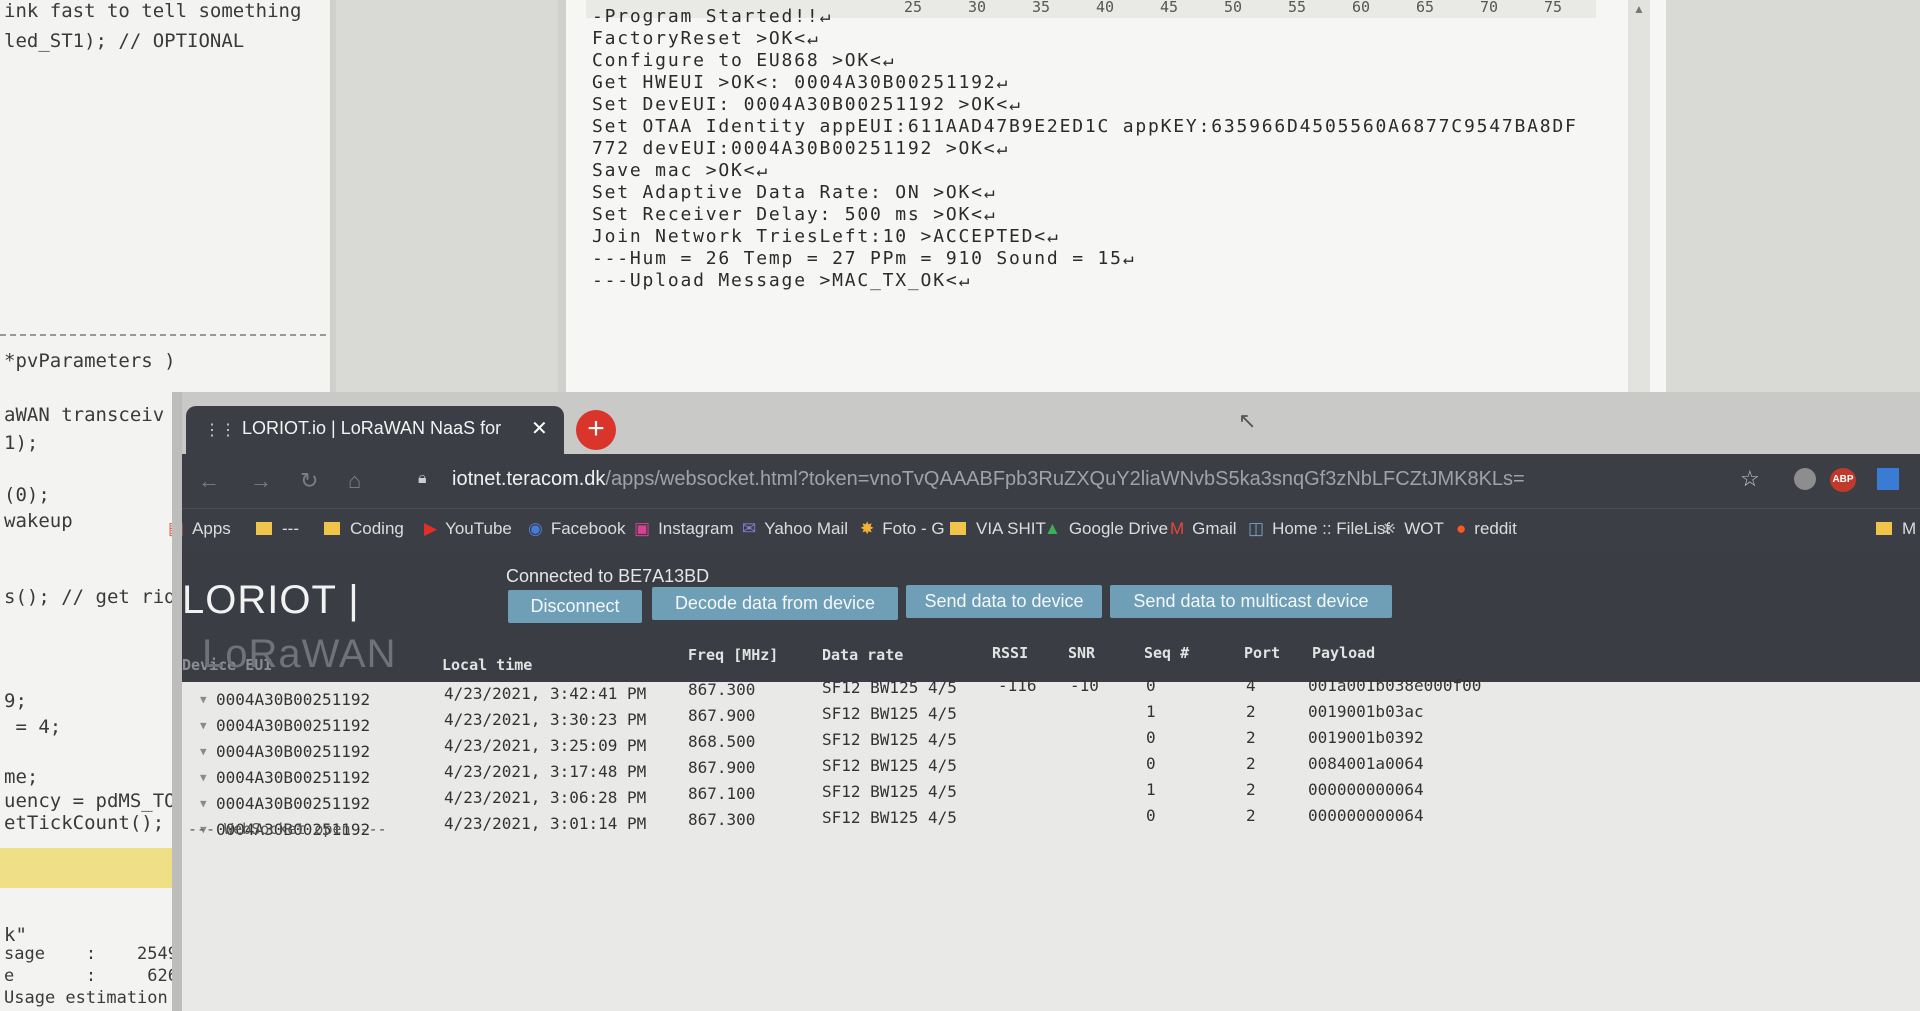 The width and height of the screenshot is (1920, 1011). Describe the element at coordinates (1251, 685) in the screenshot. I see `cell-port: 4` at that location.